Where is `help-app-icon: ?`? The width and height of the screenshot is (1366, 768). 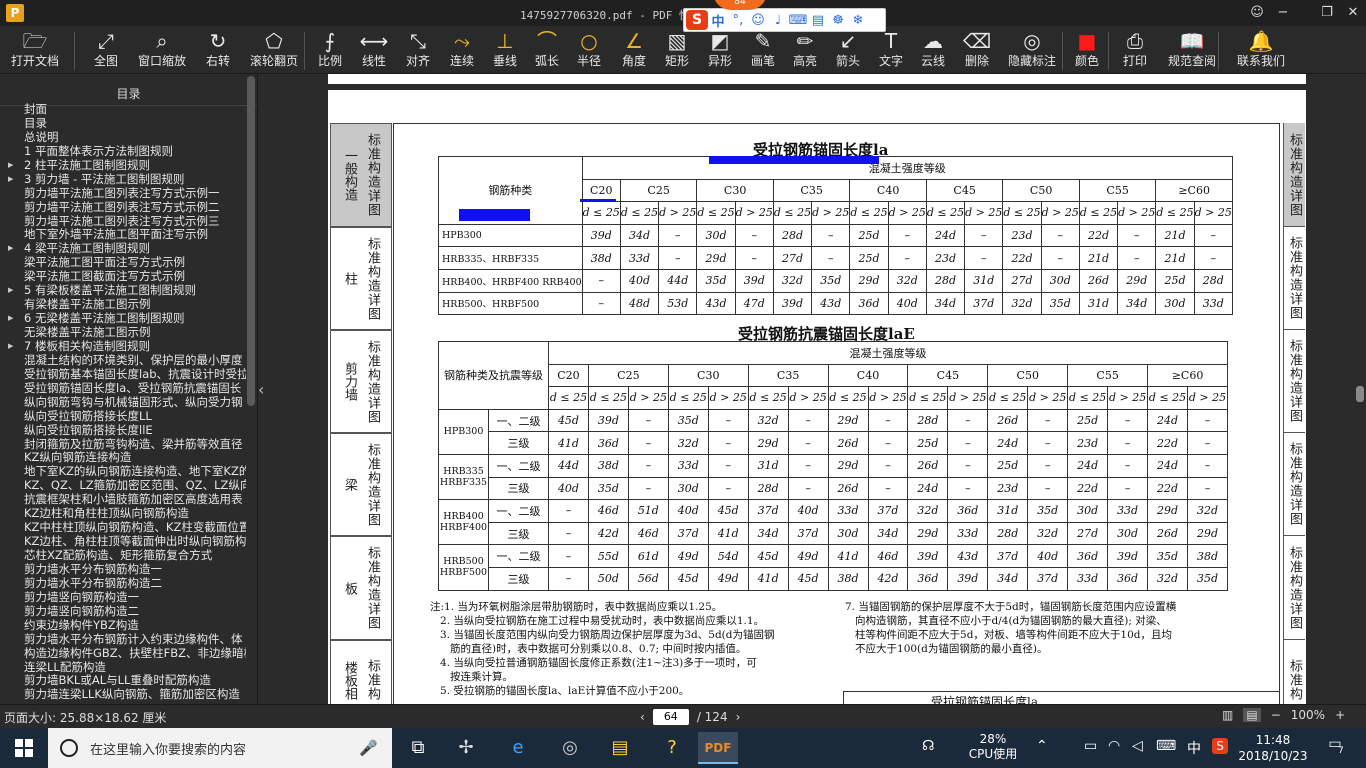 help-app-icon: ? is located at coordinates (672, 748).